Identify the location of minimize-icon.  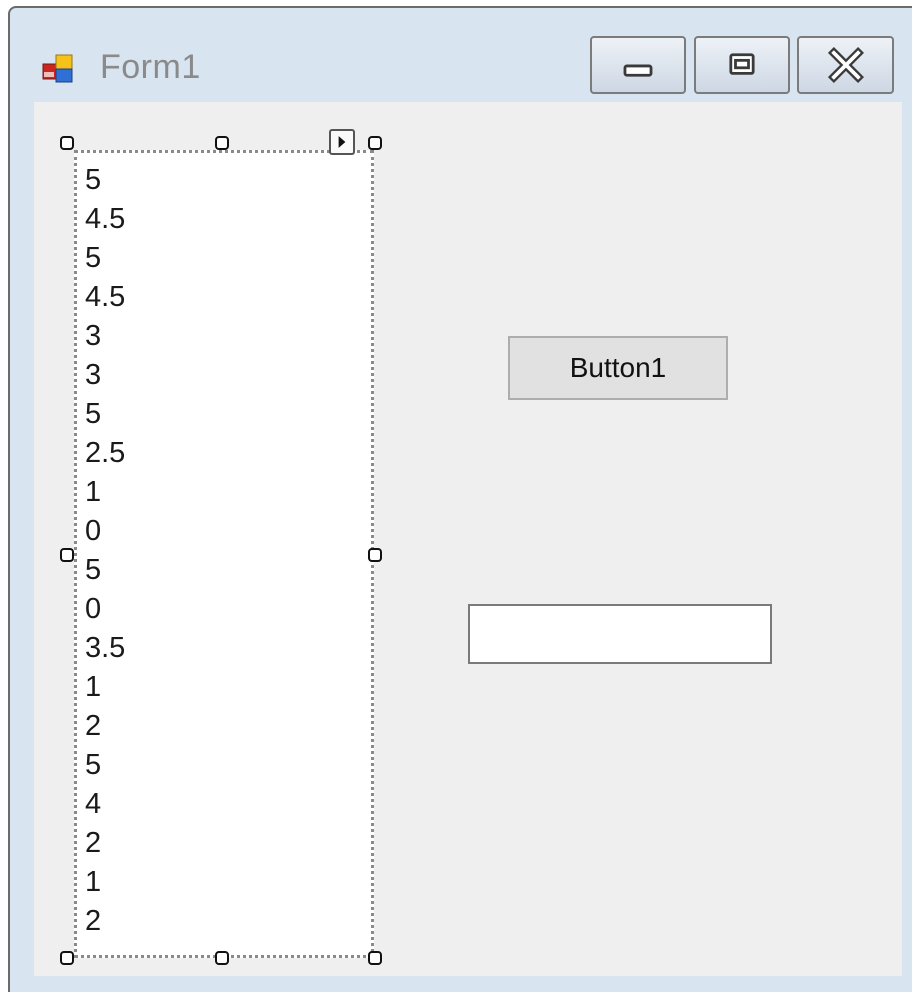
(638, 70).